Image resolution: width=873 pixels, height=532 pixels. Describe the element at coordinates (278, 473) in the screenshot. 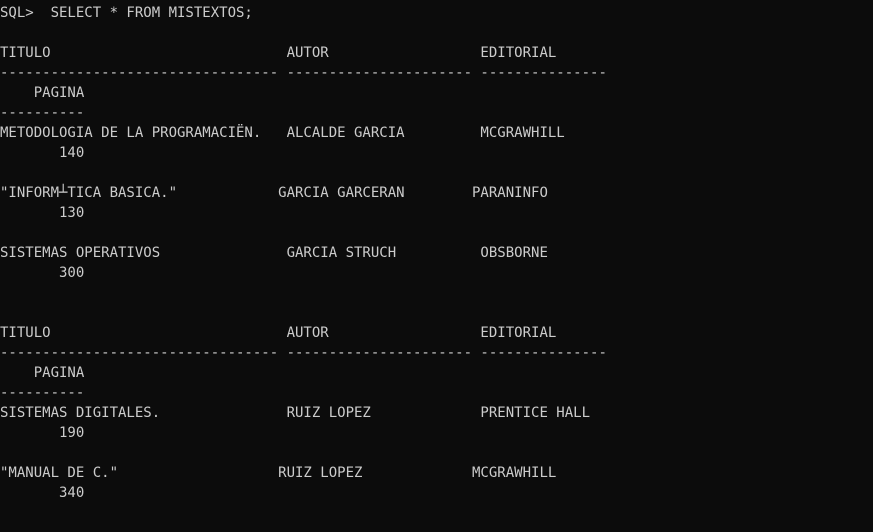

I see `result-row: "MANUAL DE C." RUIZ LOPEZ MCGRAWHILL` at that location.